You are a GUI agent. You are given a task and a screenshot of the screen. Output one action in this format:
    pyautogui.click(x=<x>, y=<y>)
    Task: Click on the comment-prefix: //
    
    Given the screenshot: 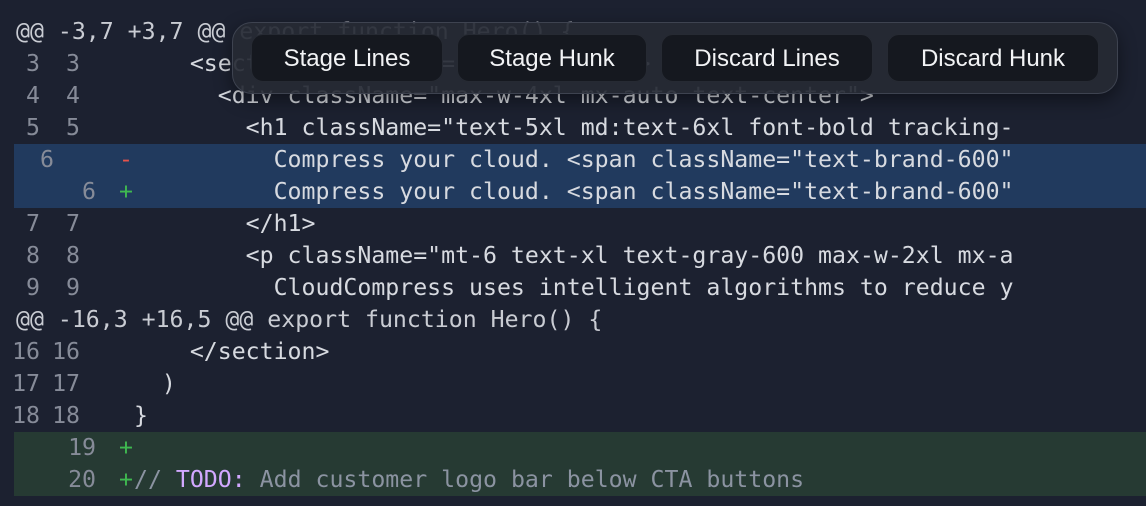 What is the action you would take?
    pyautogui.click(x=155, y=479)
    